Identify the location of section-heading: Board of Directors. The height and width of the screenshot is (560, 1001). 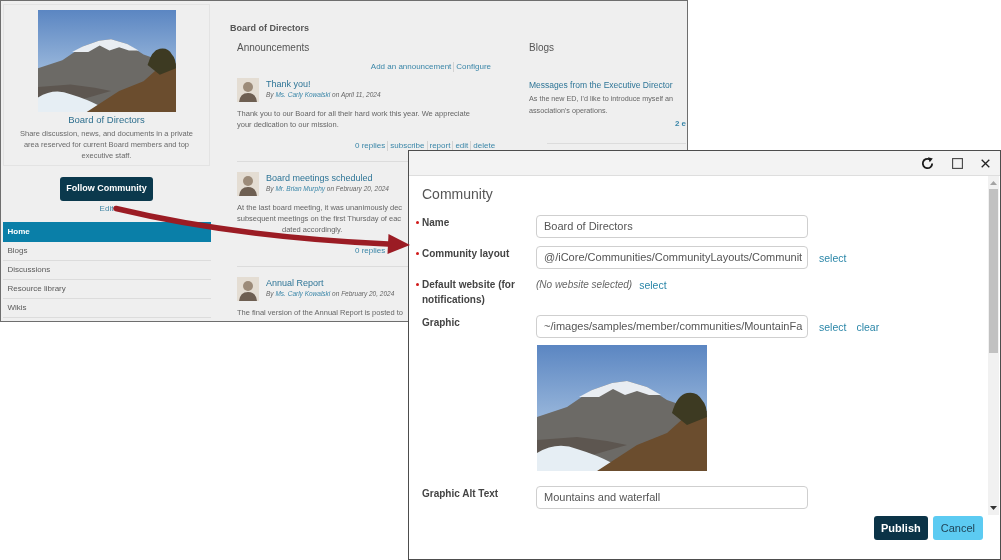
(270, 28).